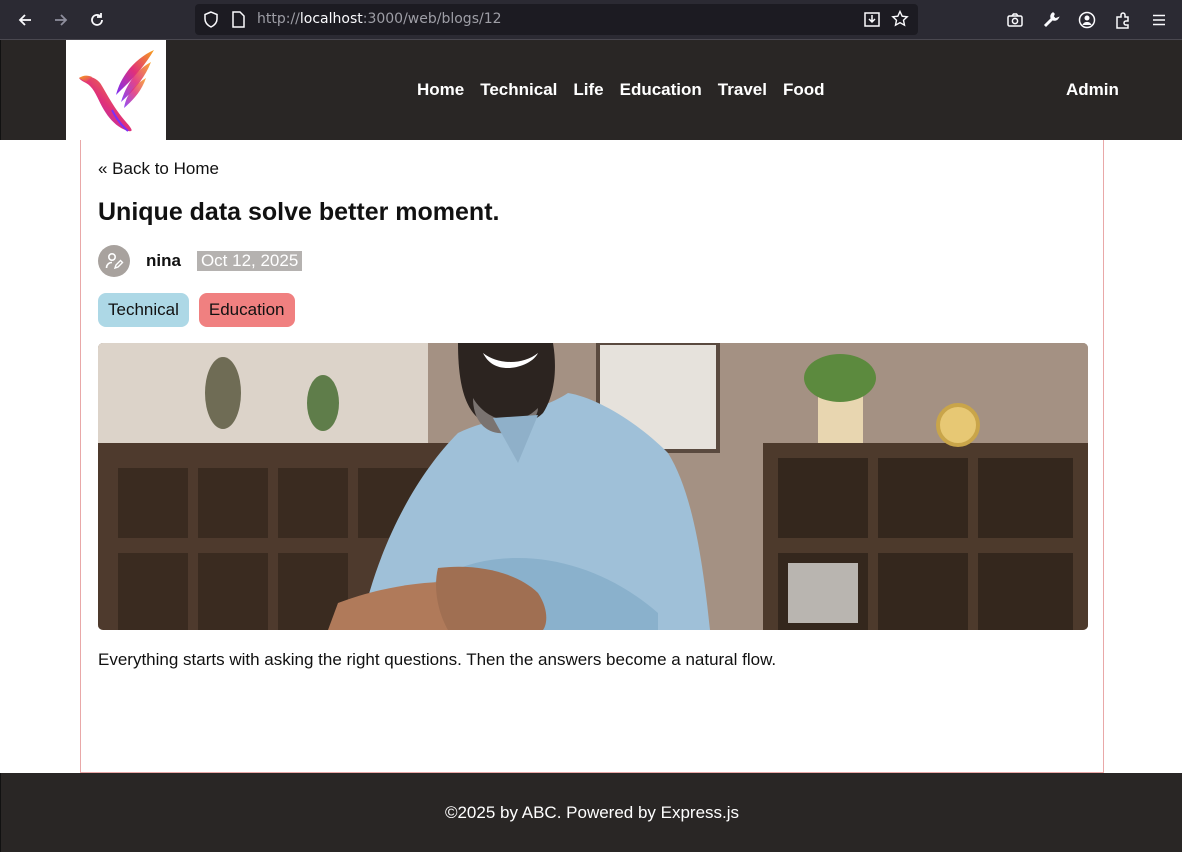  Describe the element at coordinates (1087, 20) in the screenshot. I see `account-icon` at that location.